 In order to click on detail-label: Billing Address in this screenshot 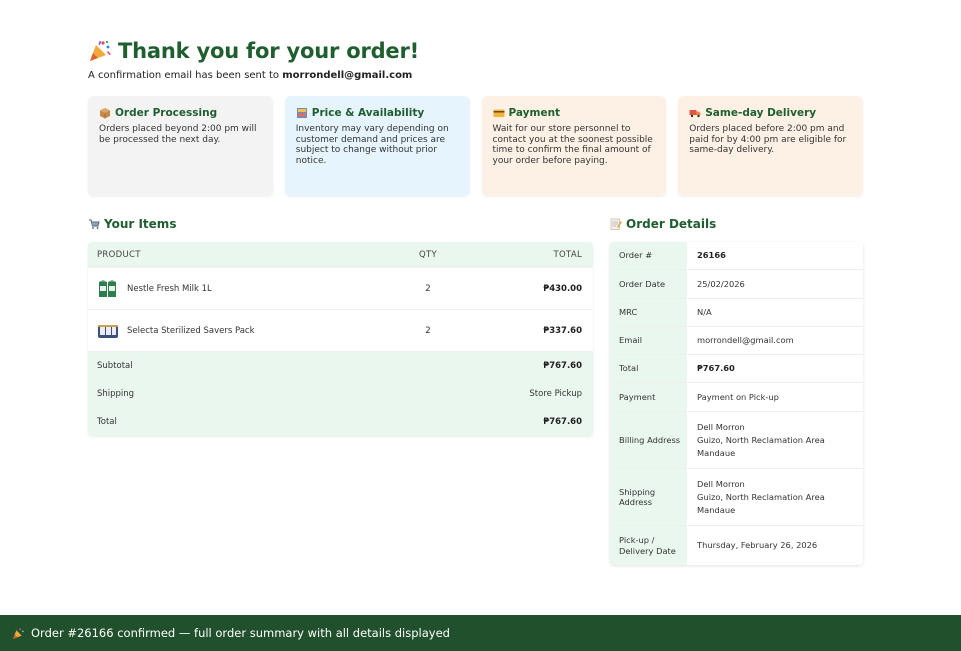, I will do `click(648, 440)`.